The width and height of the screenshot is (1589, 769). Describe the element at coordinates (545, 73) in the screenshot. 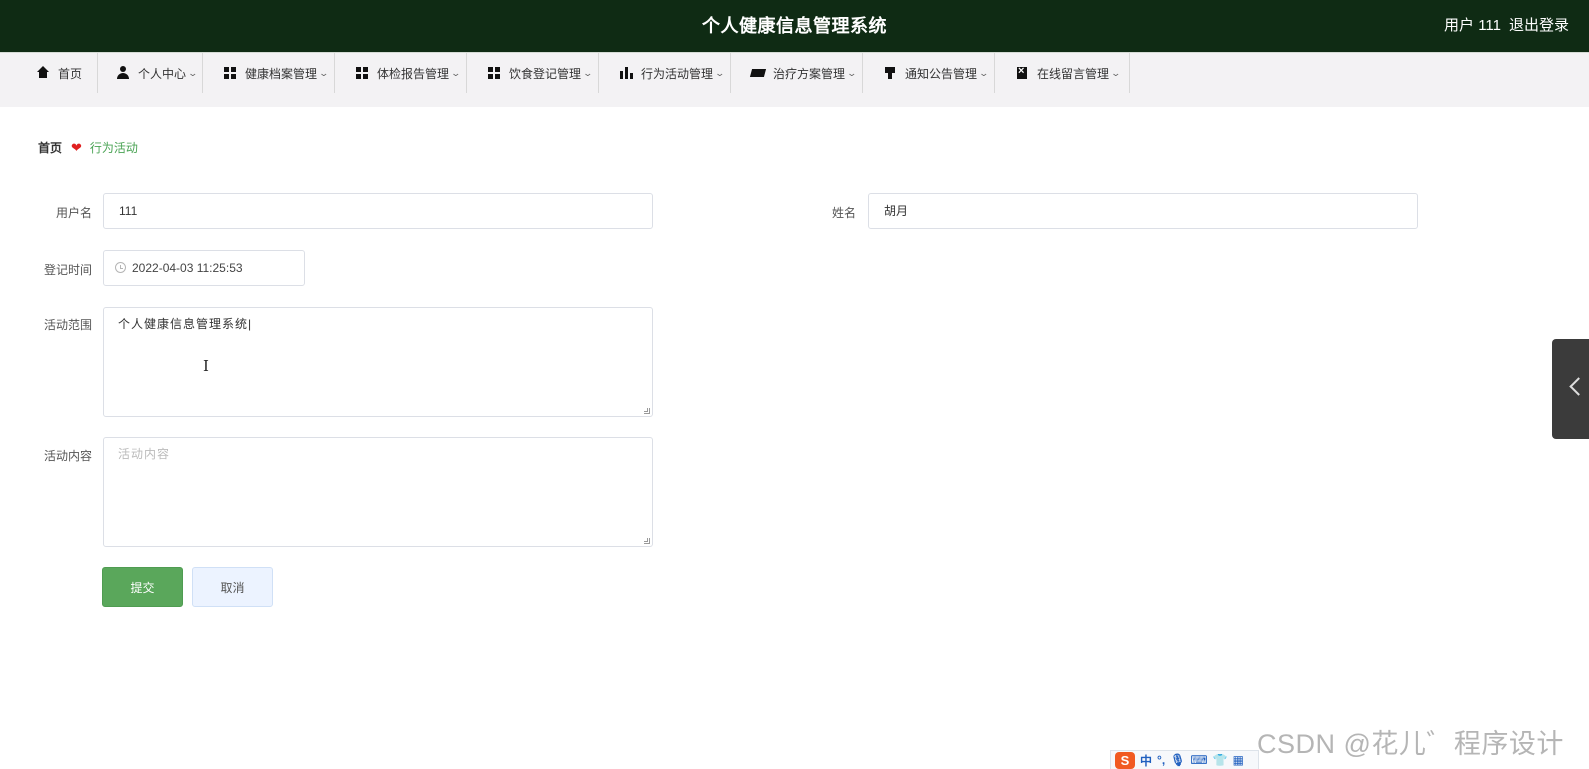

I see `nav-item-label: 饮食登记管理` at that location.